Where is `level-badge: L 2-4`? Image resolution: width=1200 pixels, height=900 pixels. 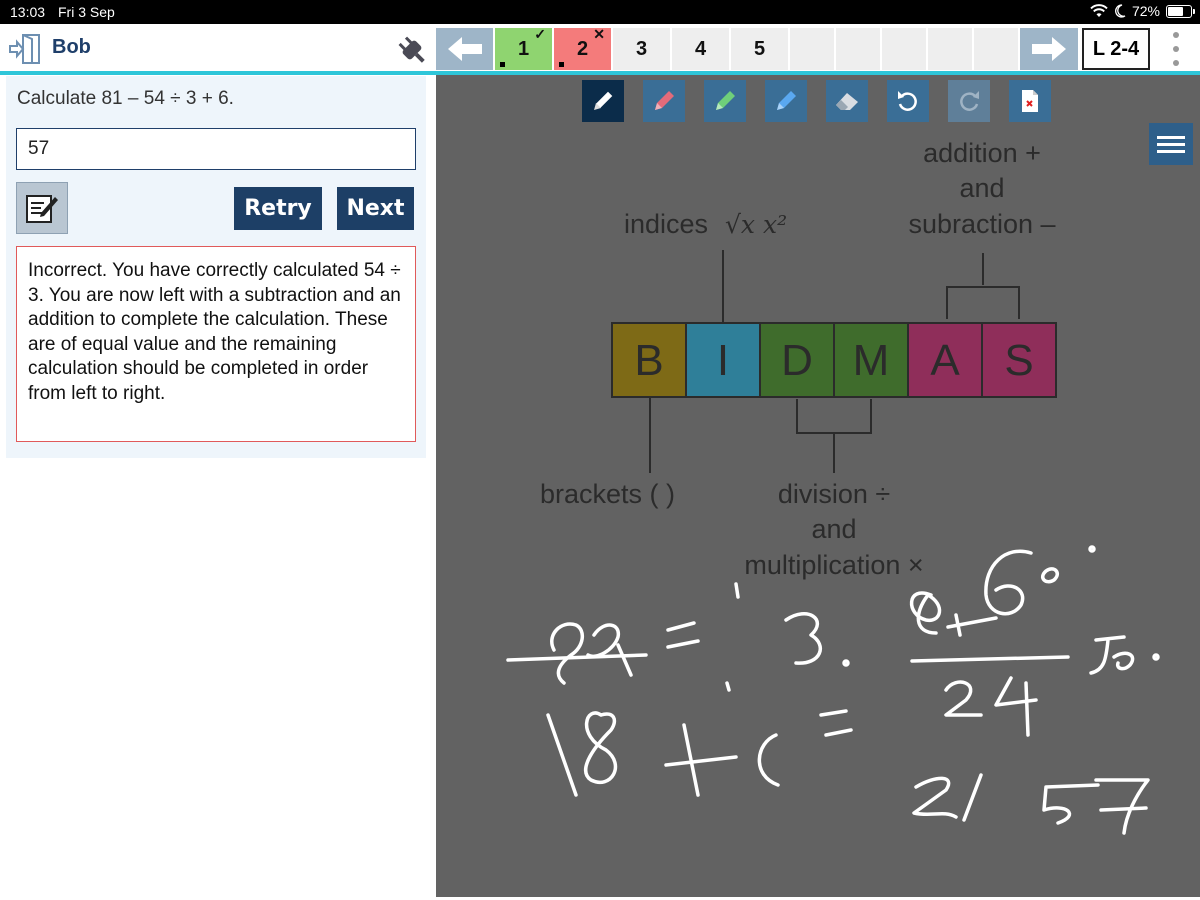 level-badge: L 2-4 is located at coordinates (1116, 49).